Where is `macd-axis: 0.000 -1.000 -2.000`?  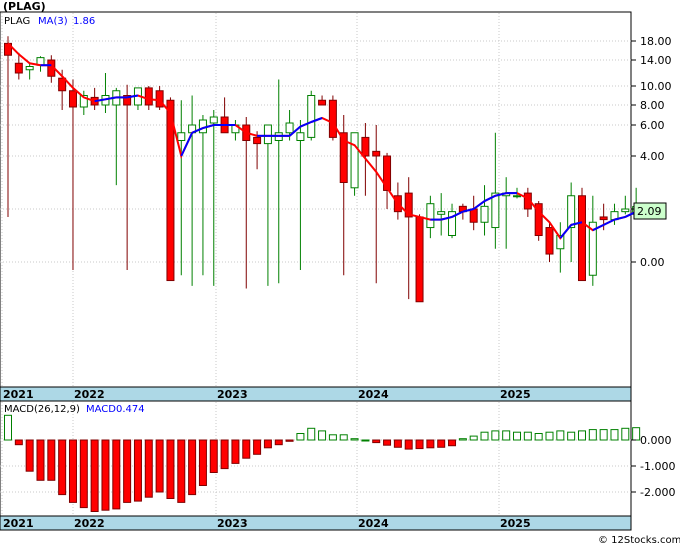
macd-axis: 0.000 -1.000 -2.000 is located at coordinates (653, 466).